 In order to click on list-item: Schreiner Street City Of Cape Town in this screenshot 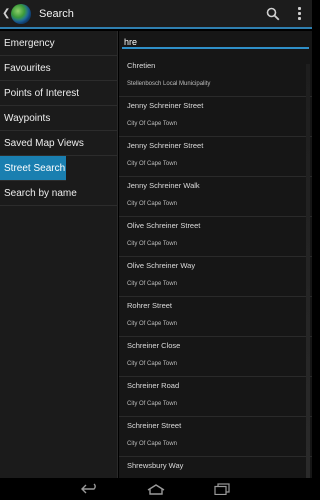, I will do `click(215, 437)`.